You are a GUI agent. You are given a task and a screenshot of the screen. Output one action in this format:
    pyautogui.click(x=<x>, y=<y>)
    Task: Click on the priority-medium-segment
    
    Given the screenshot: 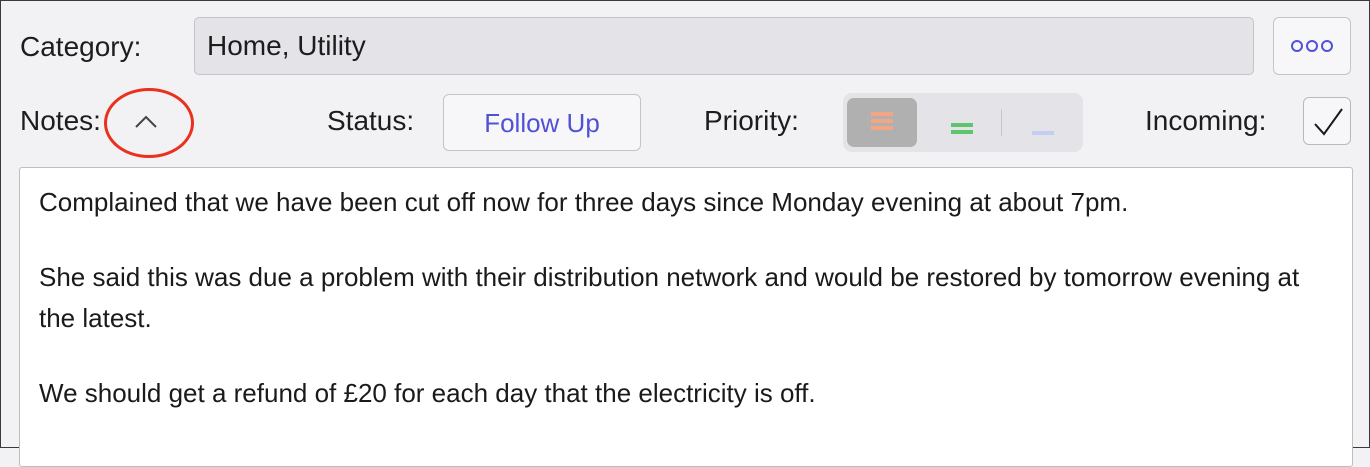 What is the action you would take?
    pyautogui.click(x=962, y=122)
    